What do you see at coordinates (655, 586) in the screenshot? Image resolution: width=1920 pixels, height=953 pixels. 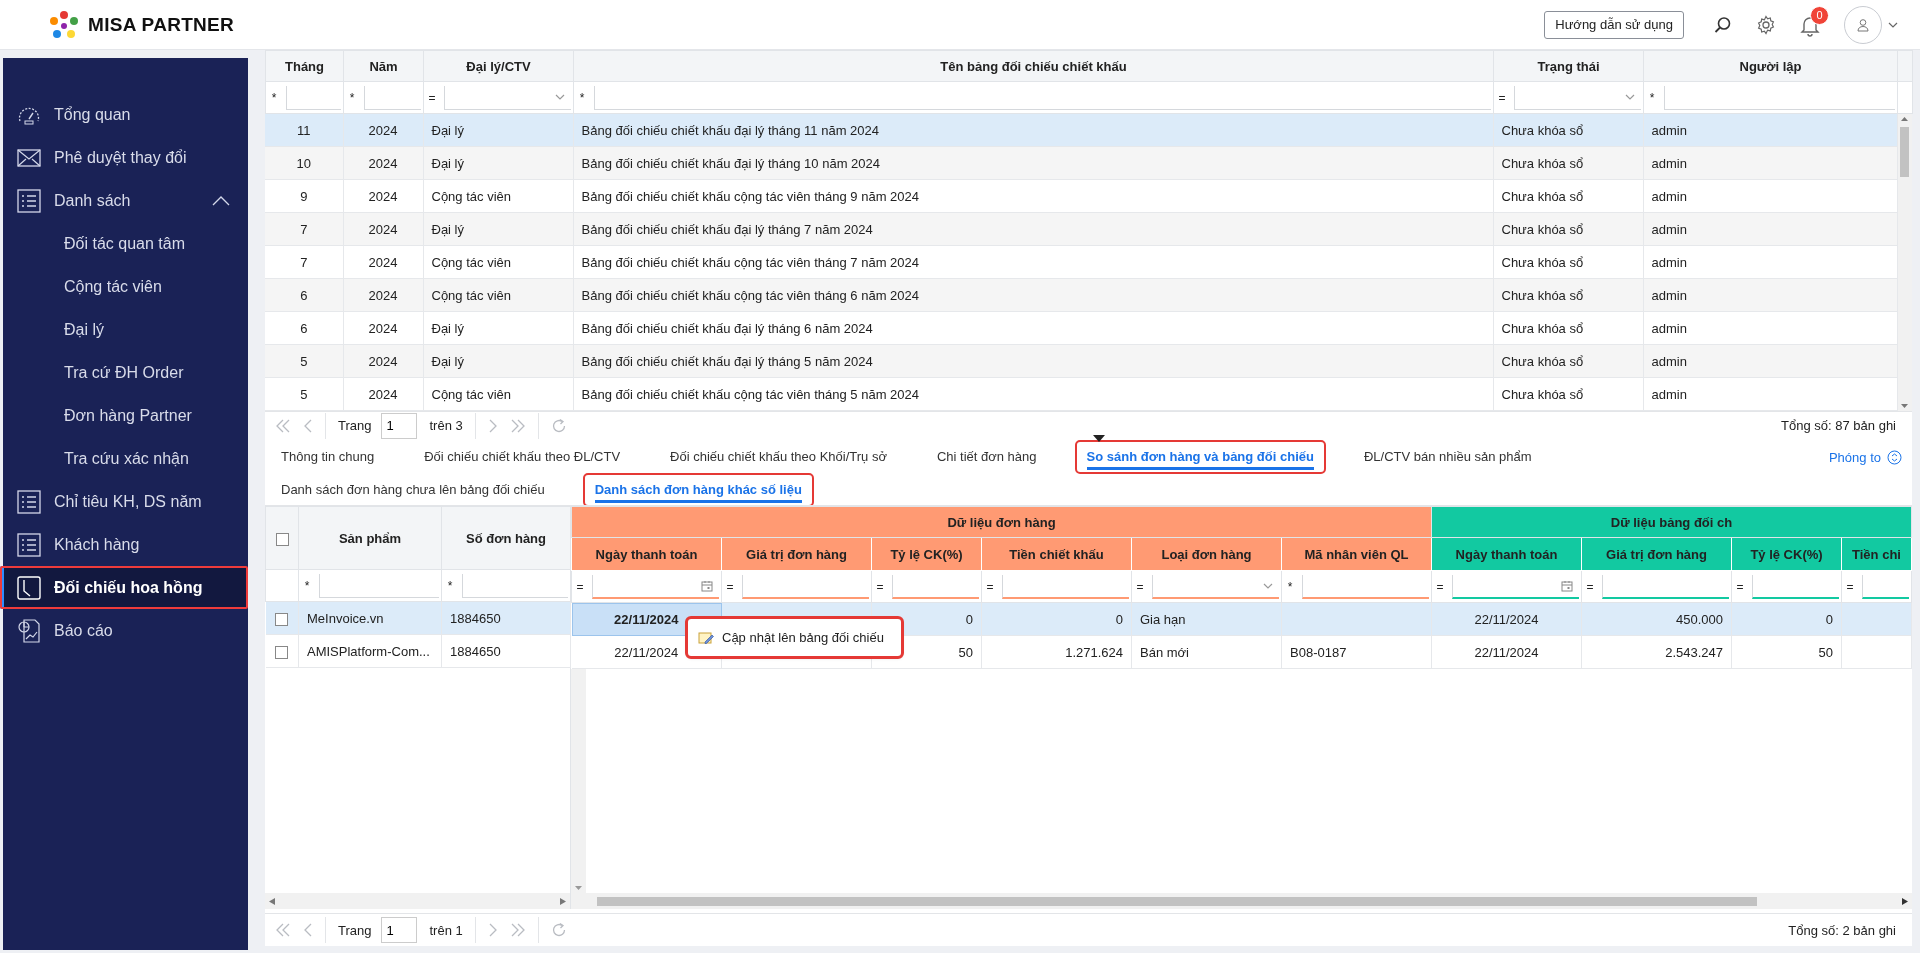 I see `date-field` at bounding box center [655, 586].